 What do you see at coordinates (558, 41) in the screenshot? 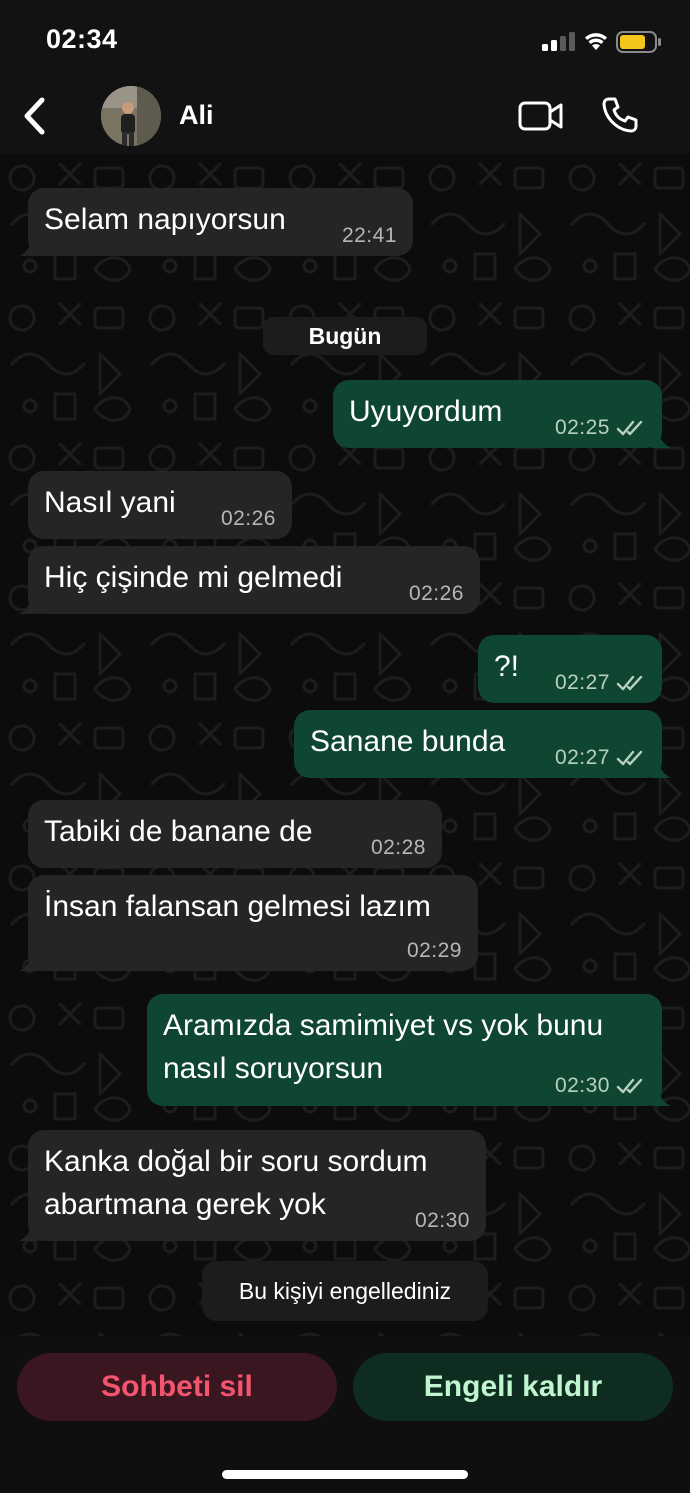
I see `cellular-signal-icon` at bounding box center [558, 41].